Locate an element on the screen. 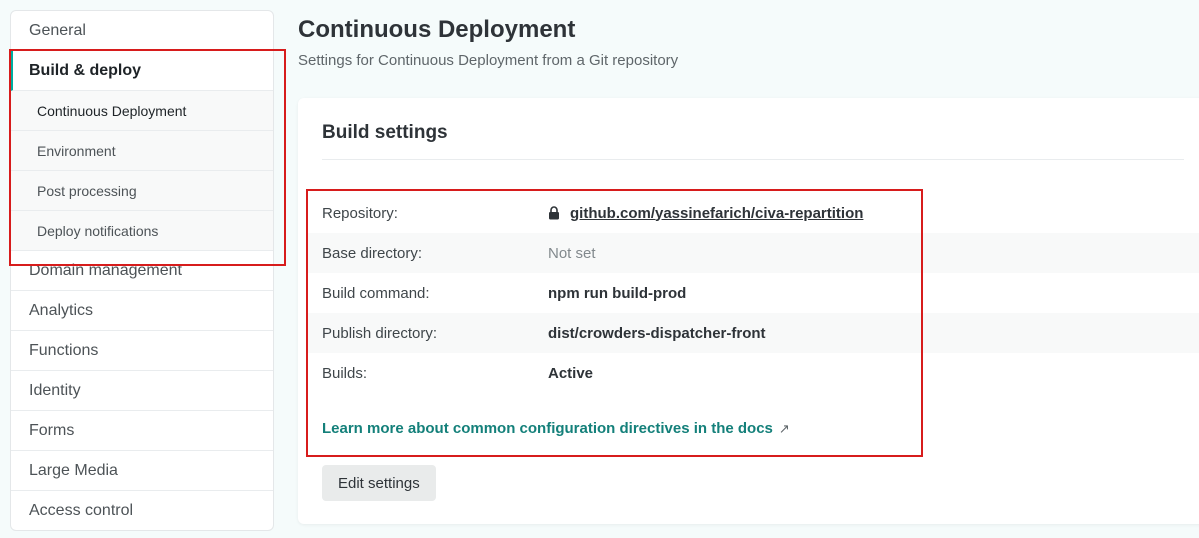  sidebar-item-large-media: Large Media is located at coordinates (142, 471).